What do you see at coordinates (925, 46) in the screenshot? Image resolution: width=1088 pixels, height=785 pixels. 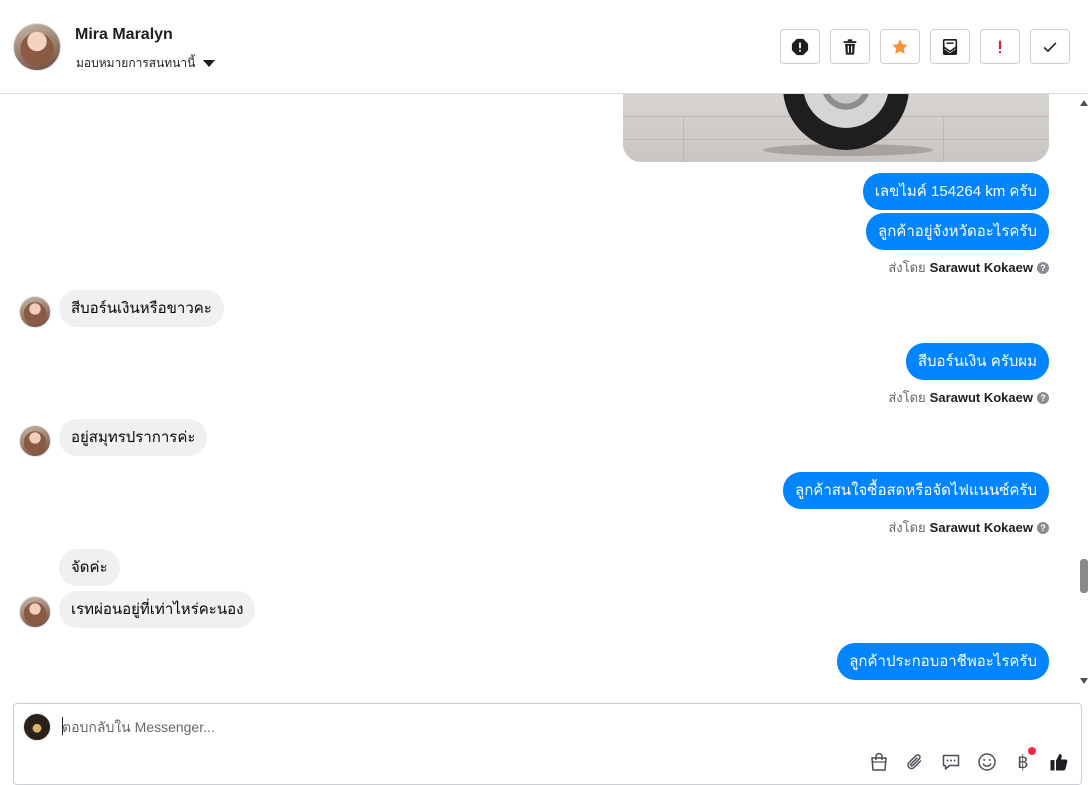 I see `conversation-toolbar` at bounding box center [925, 46].